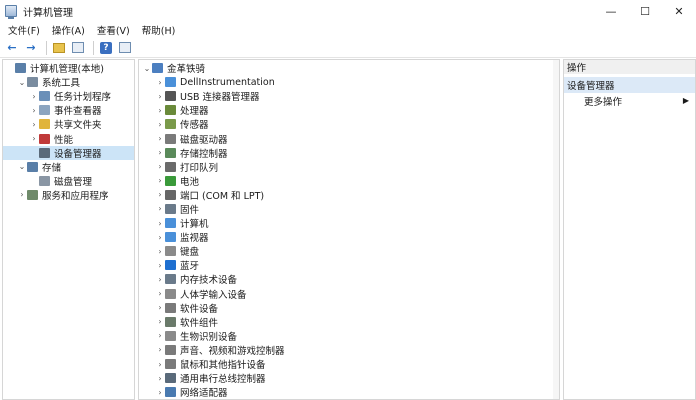  I want to click on device-category: › 软件设备, so click(349, 308).